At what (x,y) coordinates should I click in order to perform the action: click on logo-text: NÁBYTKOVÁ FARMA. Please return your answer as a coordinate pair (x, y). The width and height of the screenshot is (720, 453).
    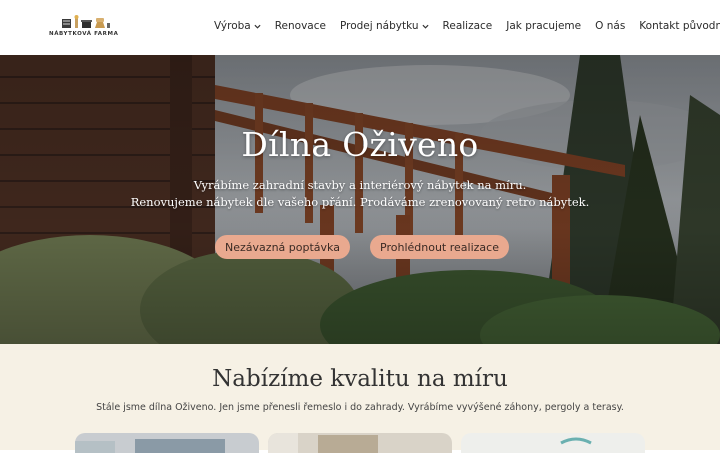
    Looking at the image, I should click on (84, 34).